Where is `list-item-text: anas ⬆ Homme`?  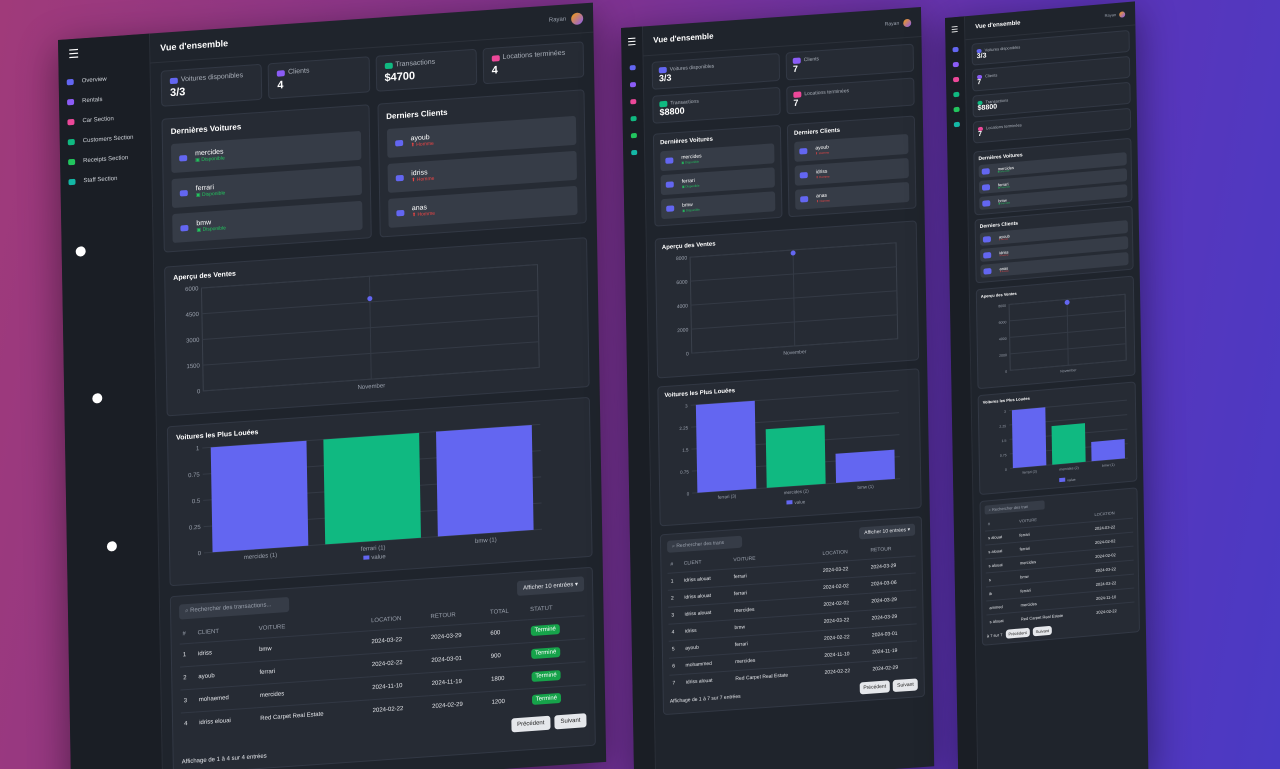
list-item-text: anas ⬆ Homme is located at coordinates (423, 211).